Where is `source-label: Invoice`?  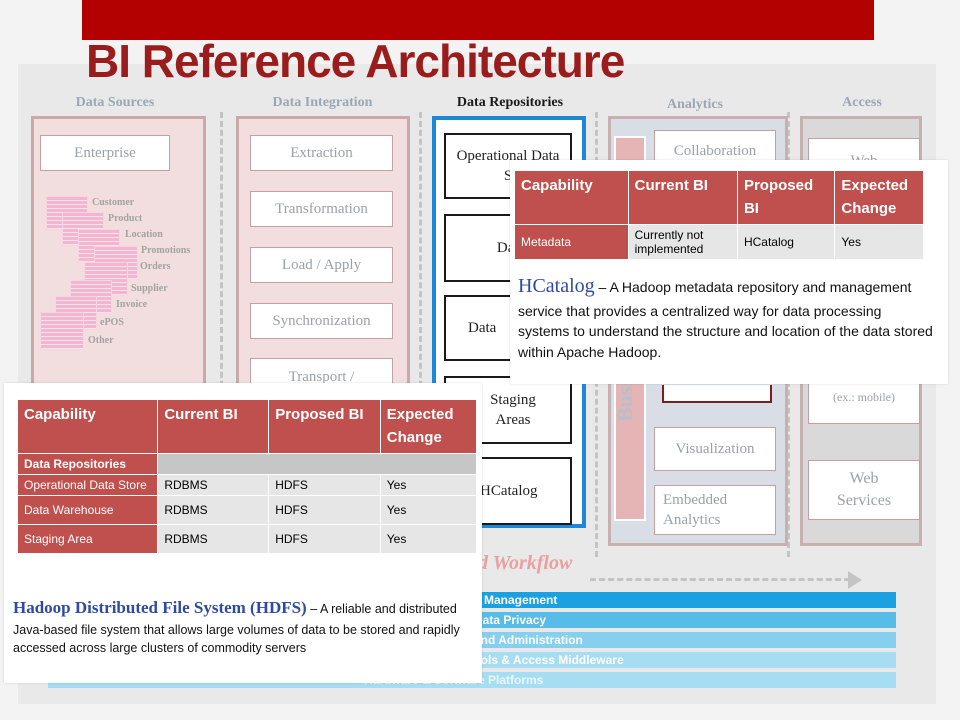
source-label: Invoice is located at coordinates (132, 304).